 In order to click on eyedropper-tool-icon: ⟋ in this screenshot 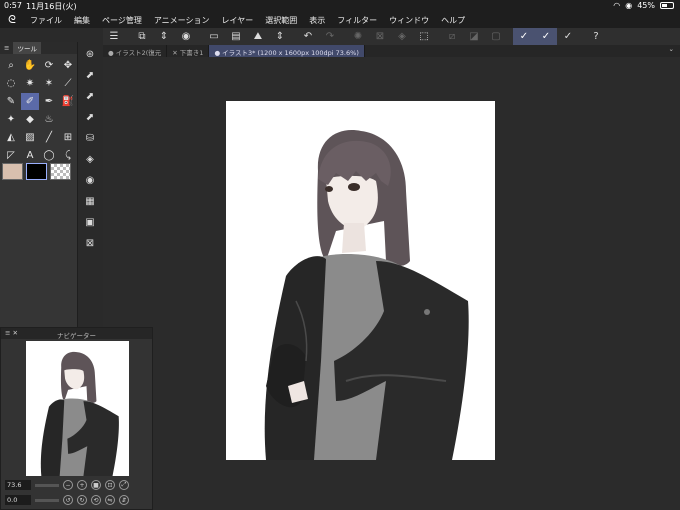, I will do `click(68, 83)`.